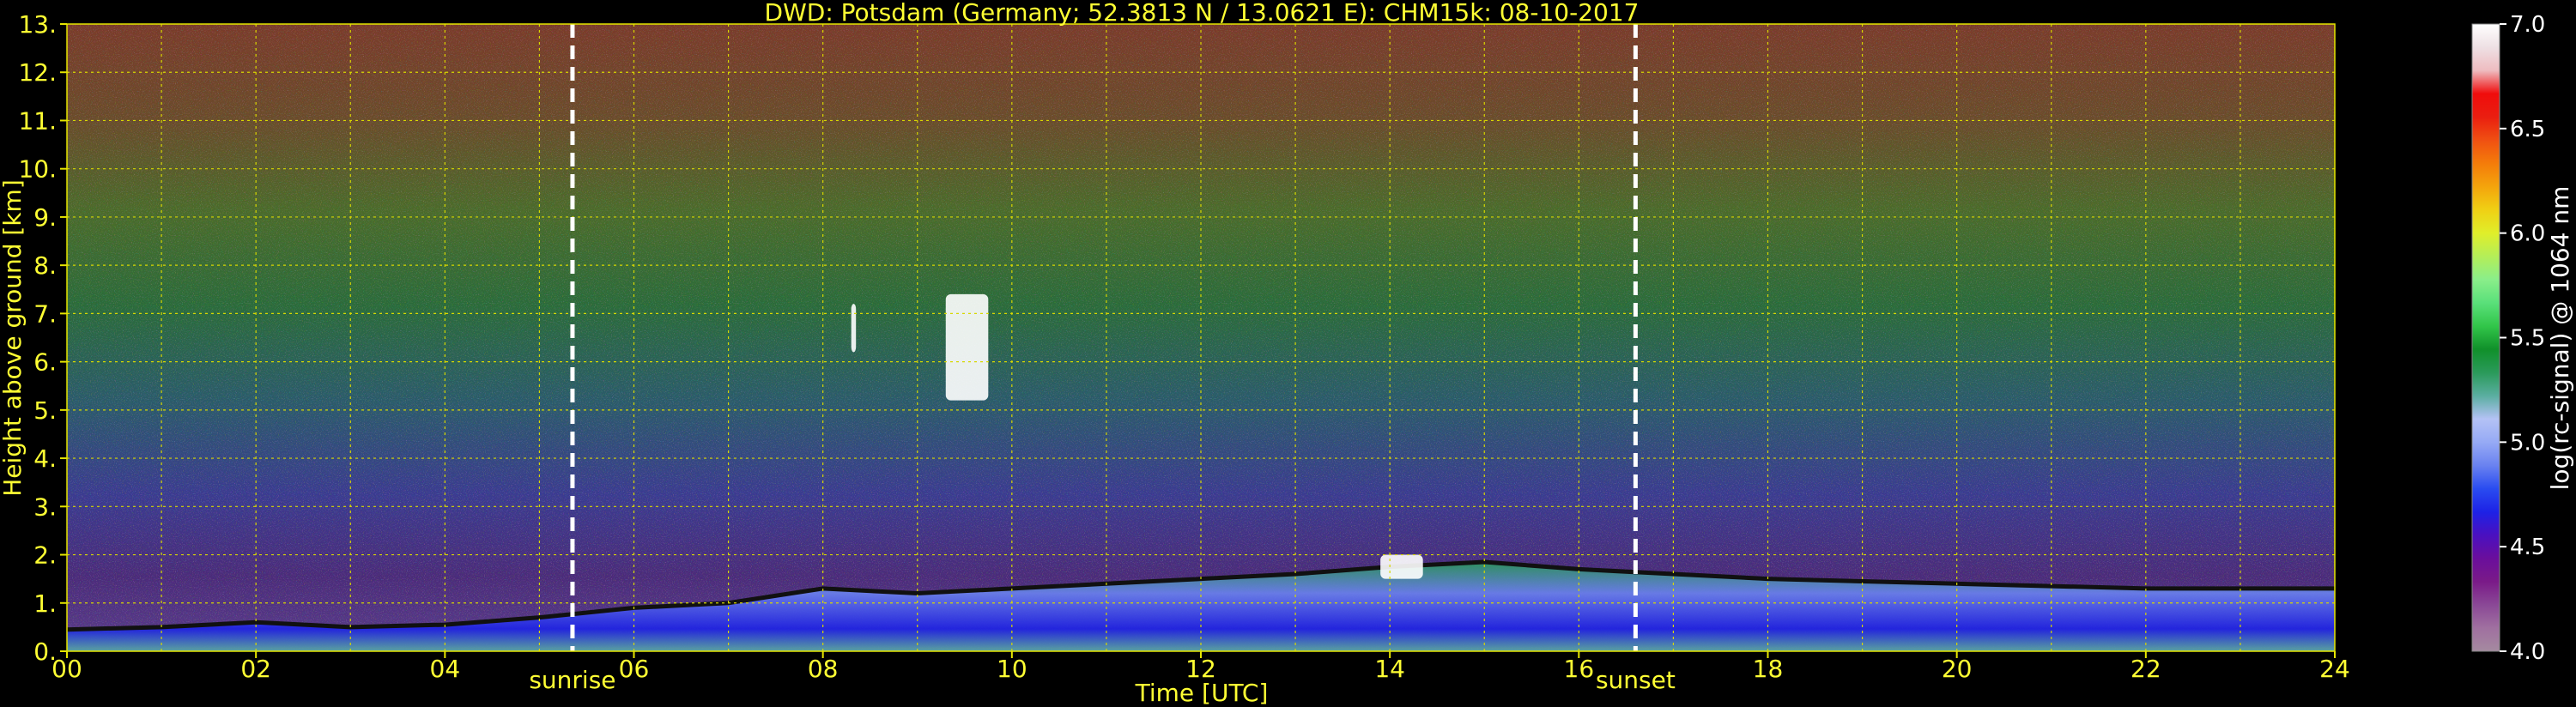 The width and height of the screenshot is (2576, 707). Describe the element at coordinates (13, 338) in the screenshot. I see `y-axis-label: Height above ground [km]` at that location.